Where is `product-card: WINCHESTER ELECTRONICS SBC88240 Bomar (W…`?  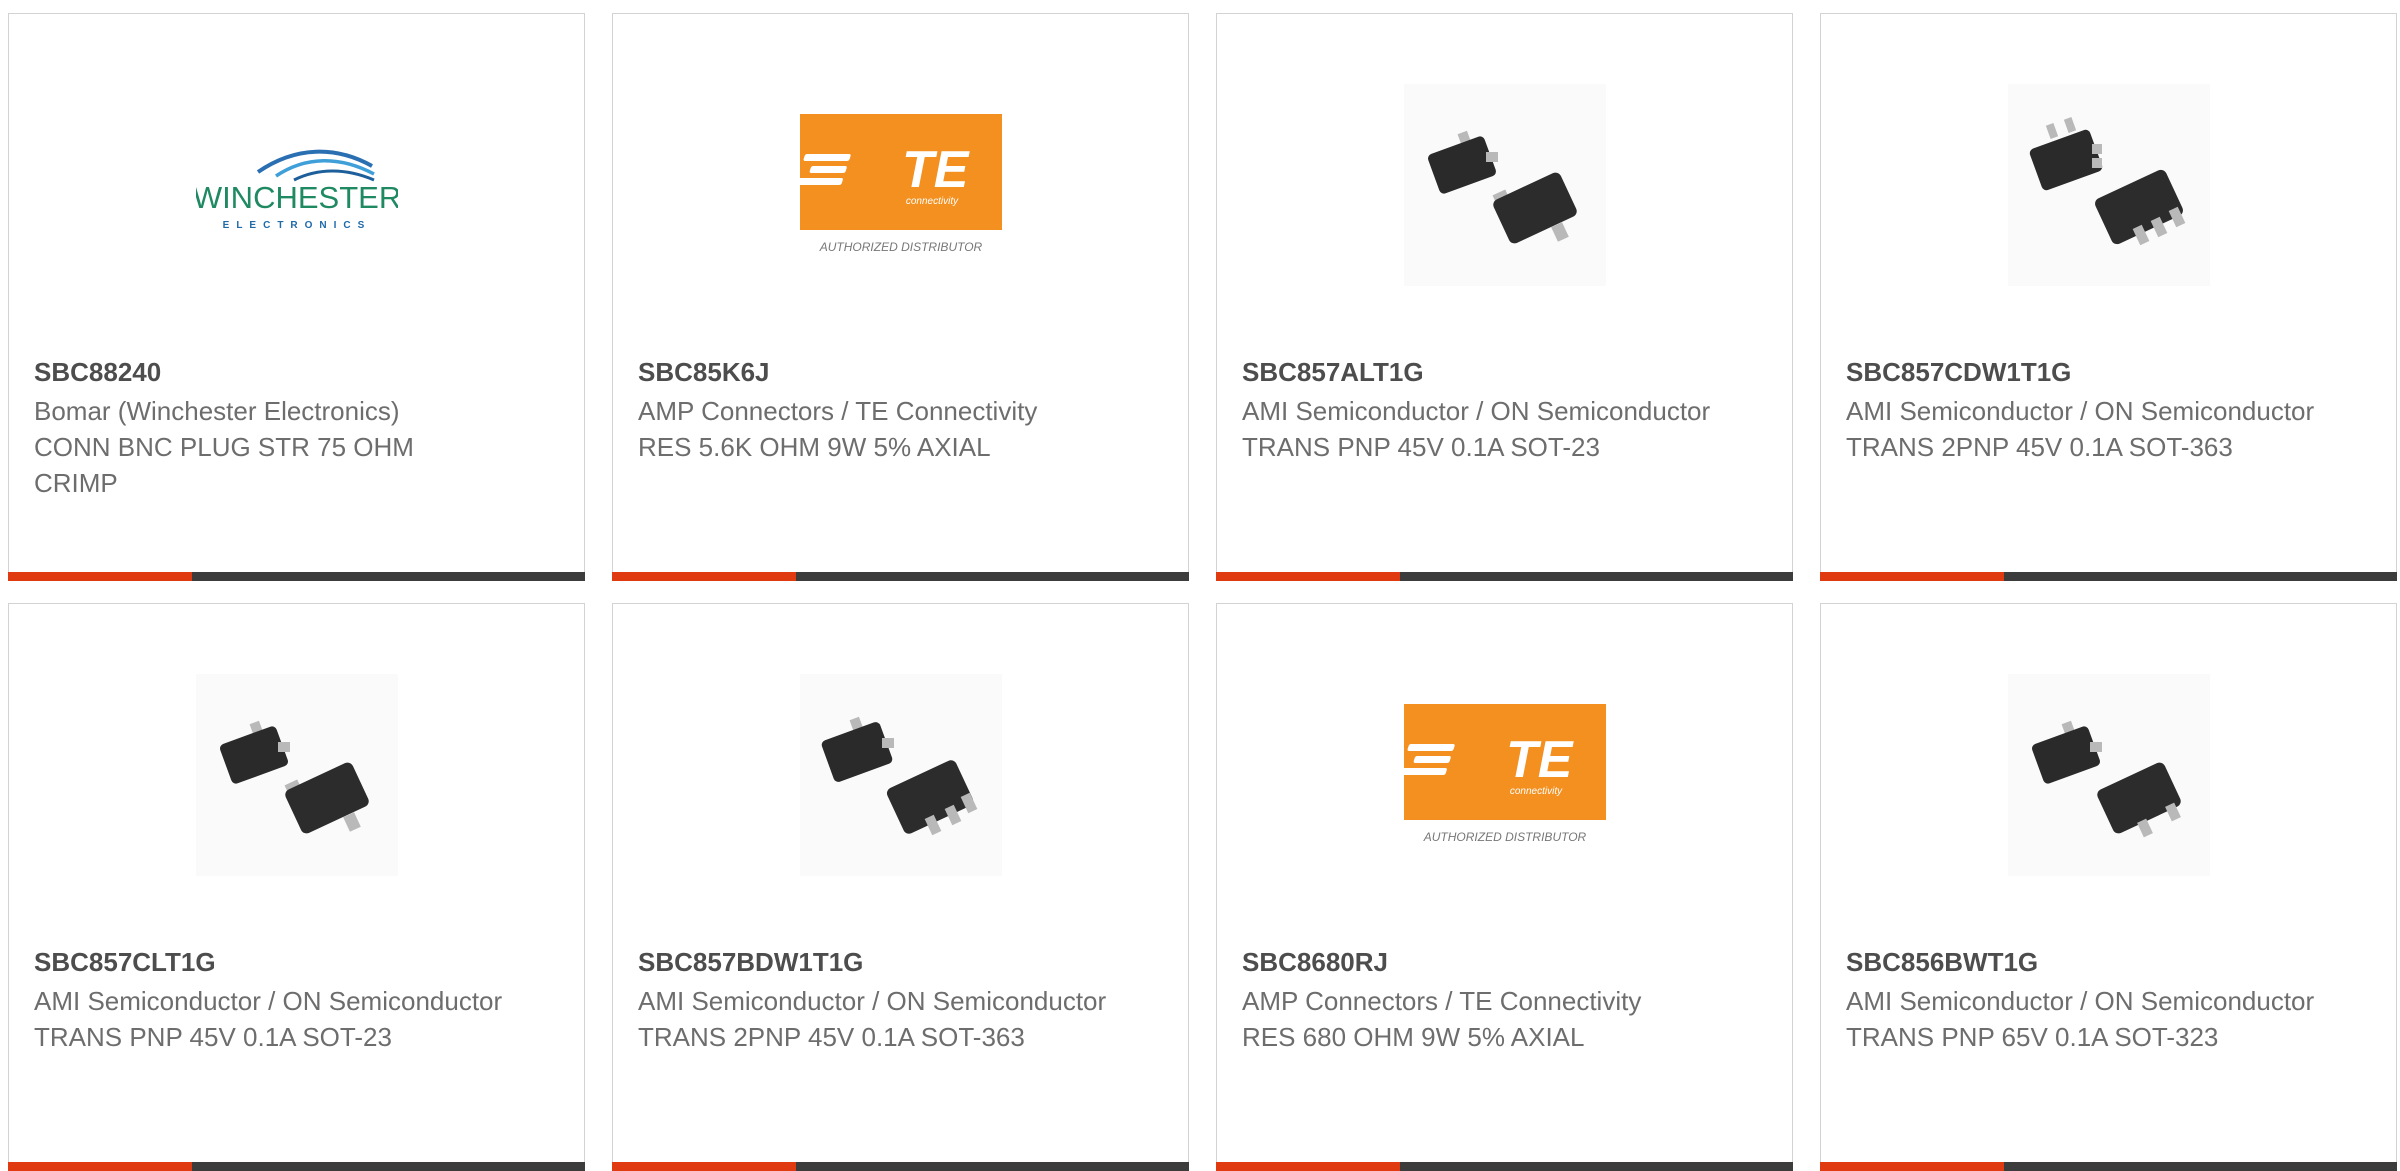 product-card: WINCHESTER ELECTRONICS SBC88240 Bomar (W… is located at coordinates (296, 297).